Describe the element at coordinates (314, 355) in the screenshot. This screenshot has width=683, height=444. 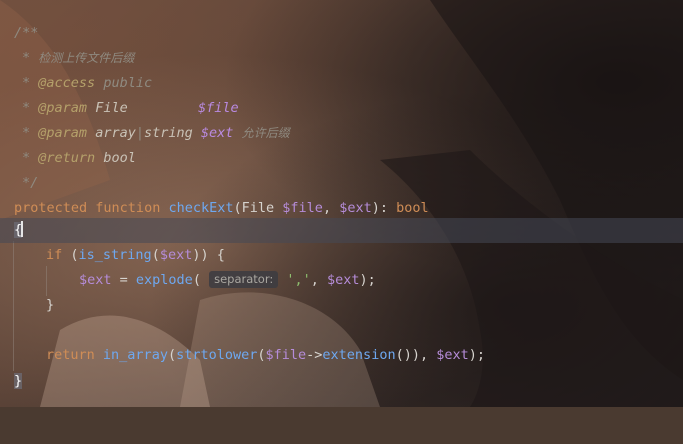
I see `operator: ->` at that location.